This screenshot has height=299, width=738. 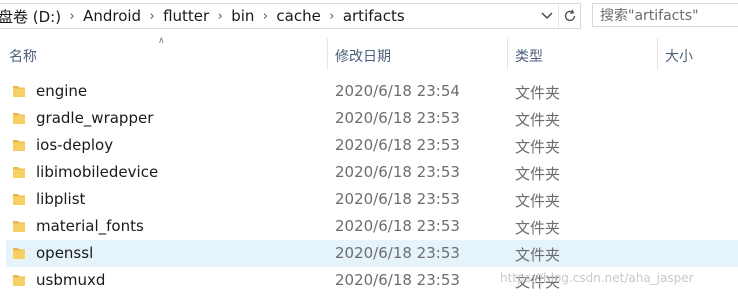 I want to click on search-input: 搜索"artifacts", so click(x=665, y=15).